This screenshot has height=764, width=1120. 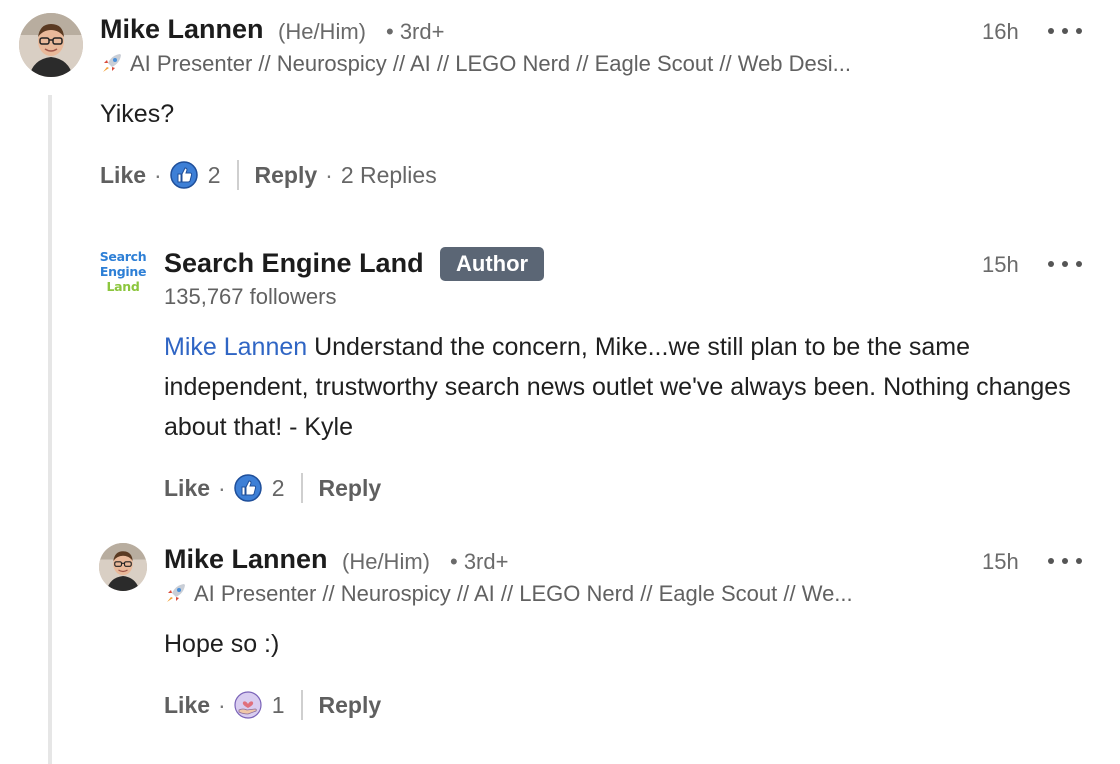 What do you see at coordinates (1000, 31) in the screenshot?
I see `comment-timestamp: 16h` at bounding box center [1000, 31].